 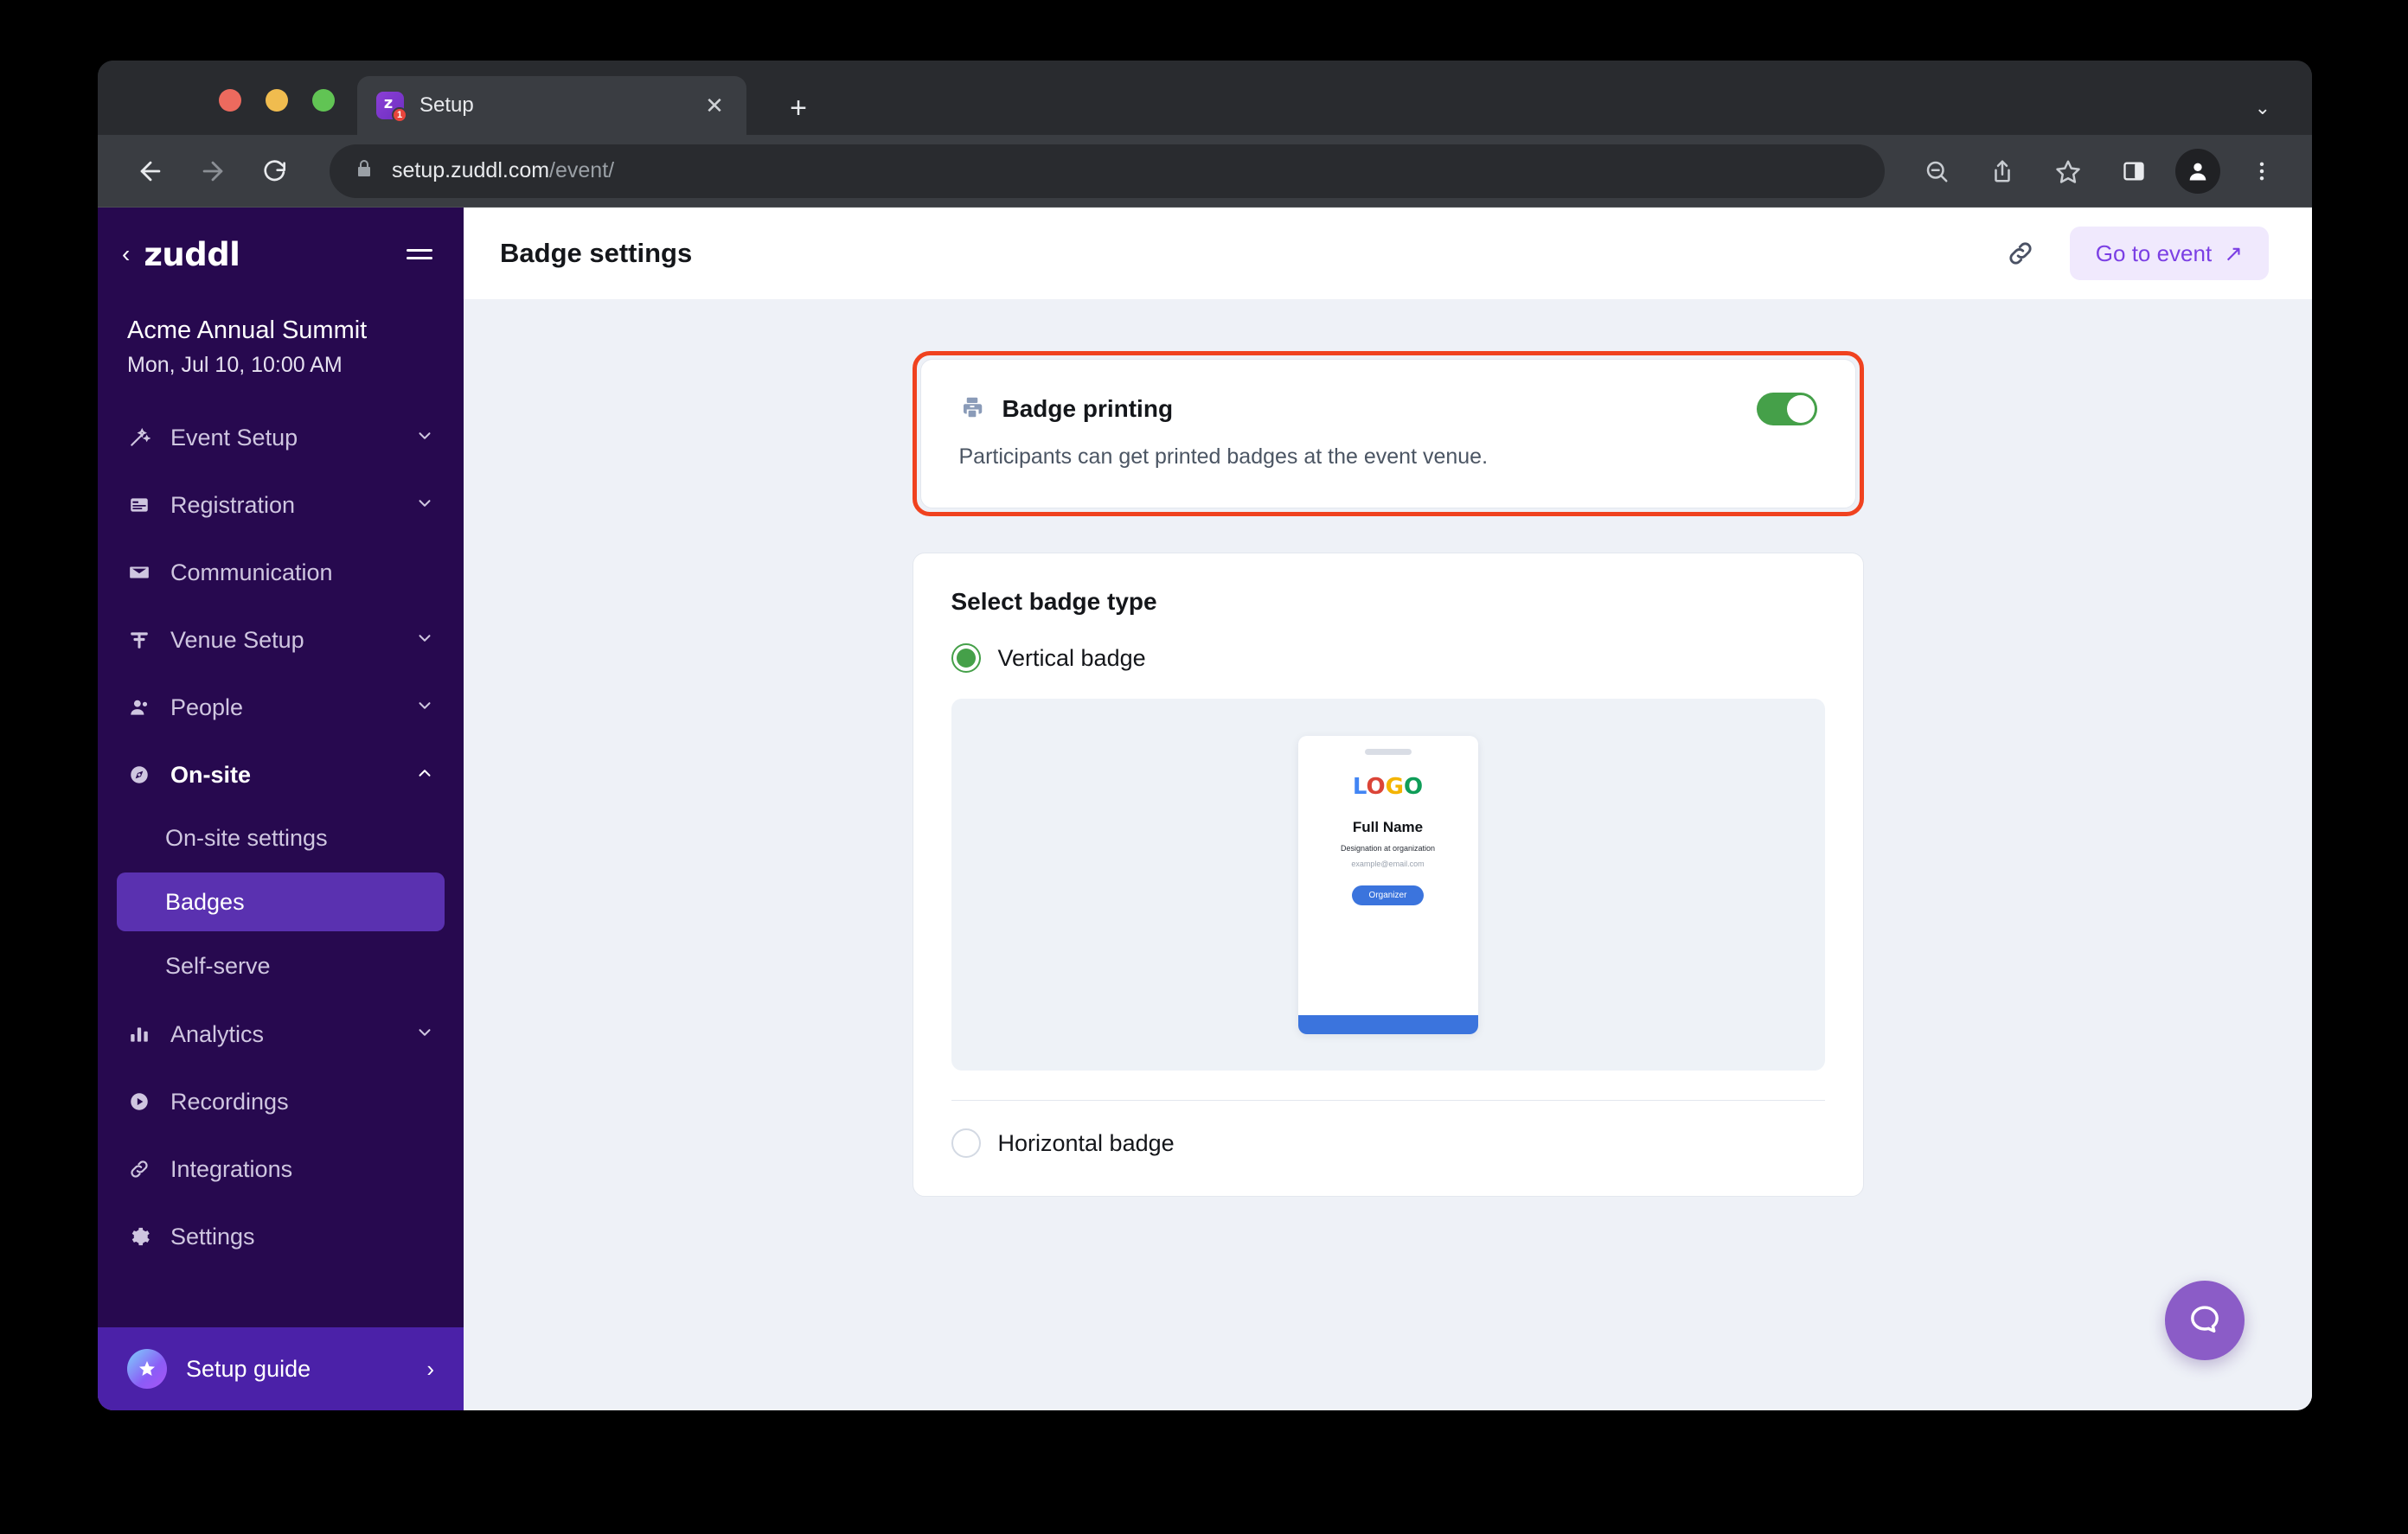 I want to click on setup-guide-button: Setup guide ›, so click(x=281, y=1368).